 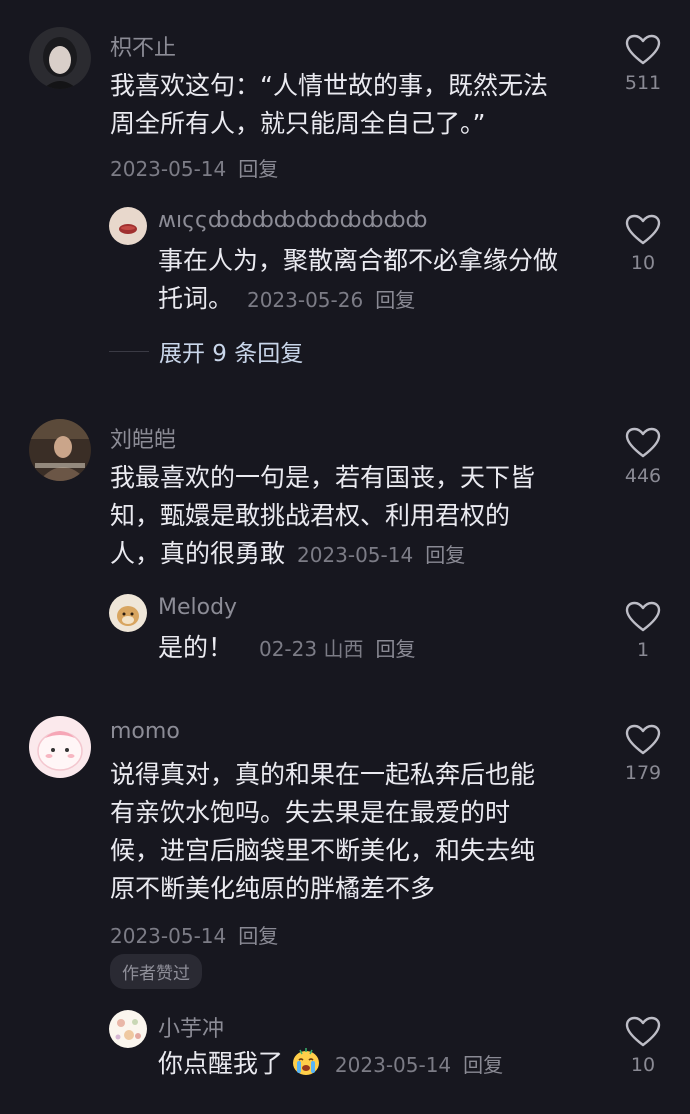 What do you see at coordinates (310, 812) in the screenshot?
I see `comment-line: 有亲饮水饱吗。失去果是在最爱的时` at bounding box center [310, 812].